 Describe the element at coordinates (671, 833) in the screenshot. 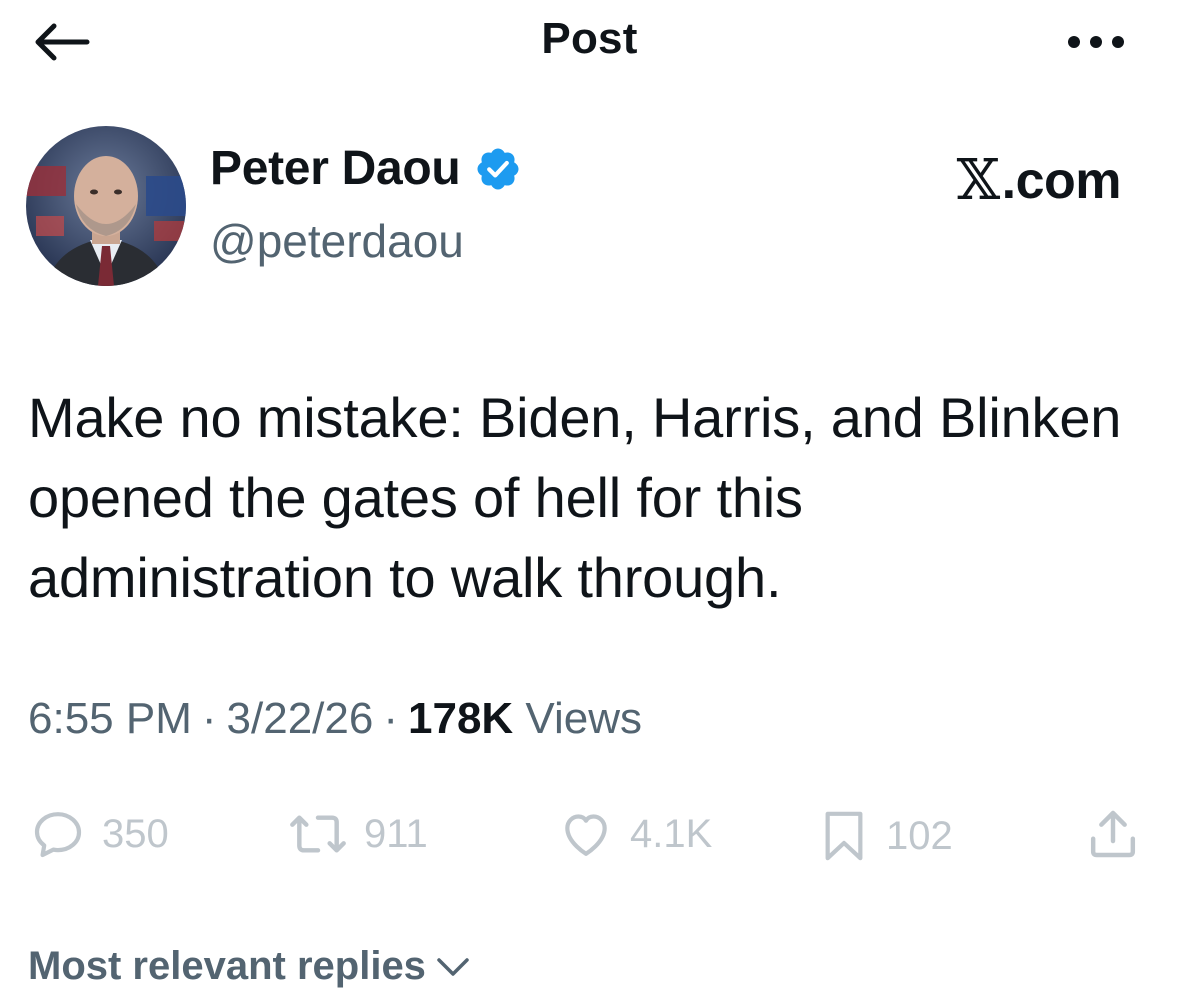

I see `like-count: 4.1K` at that location.